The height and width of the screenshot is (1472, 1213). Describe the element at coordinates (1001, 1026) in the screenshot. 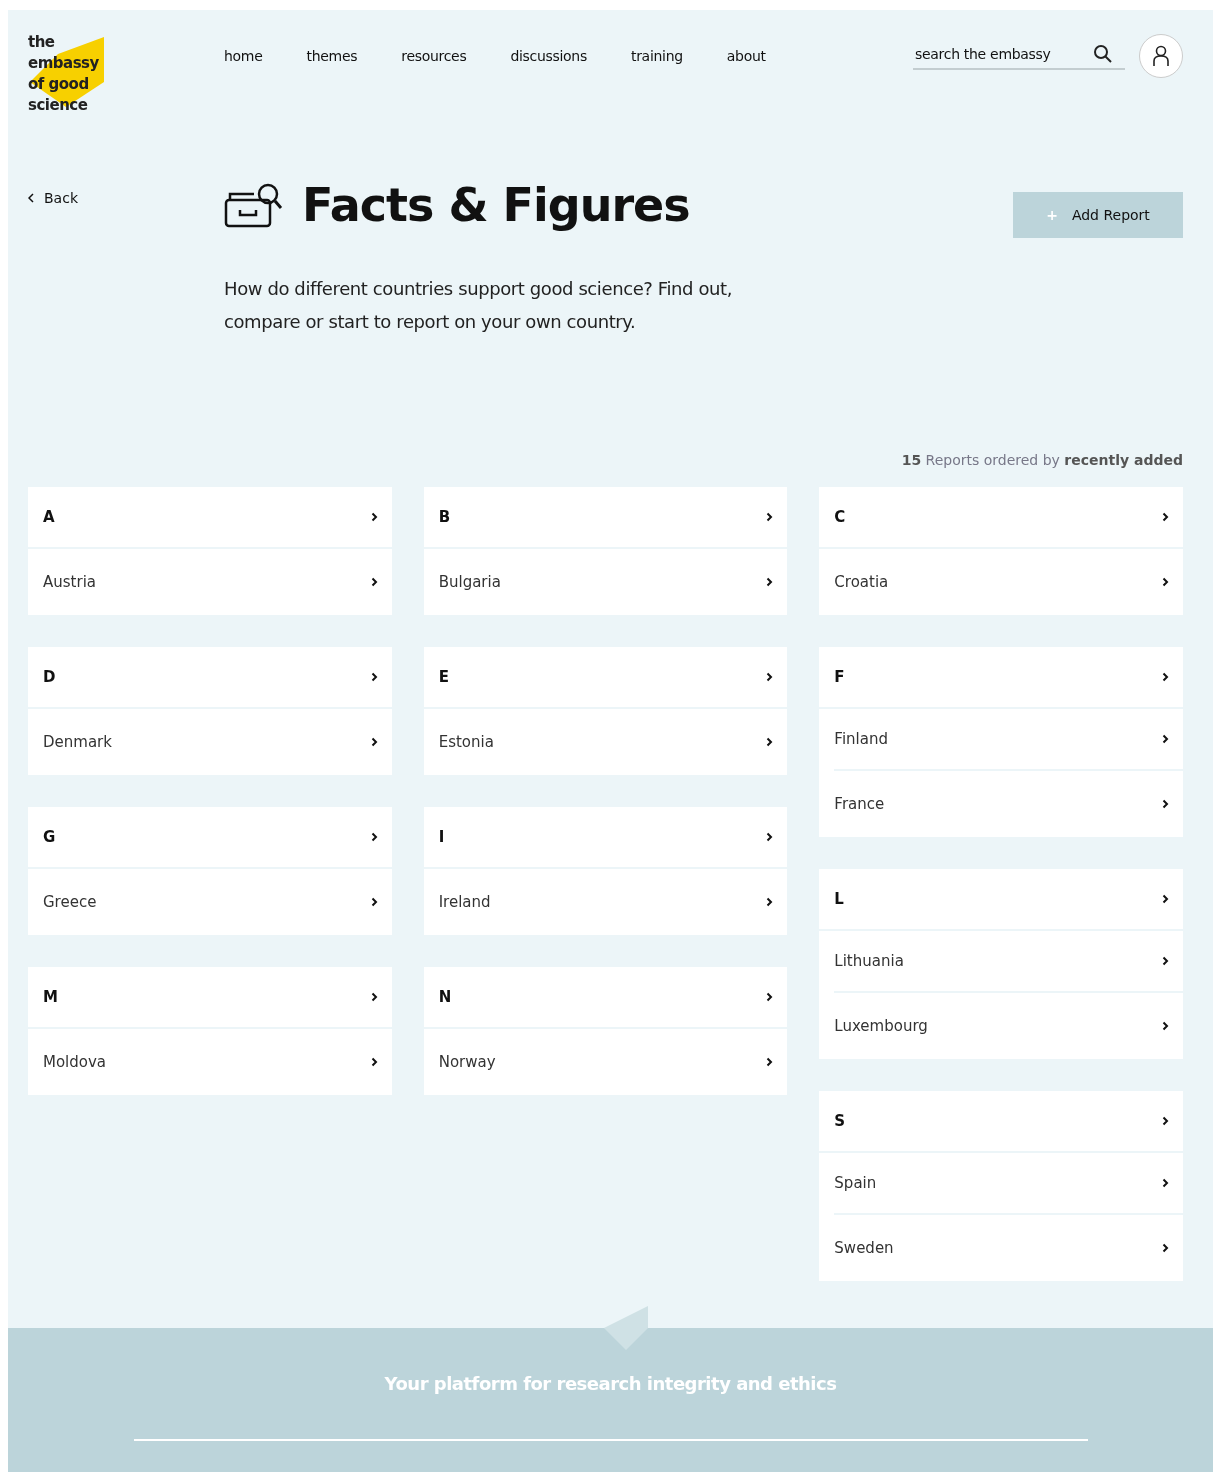

I see `country-link: Luxembourg` at that location.